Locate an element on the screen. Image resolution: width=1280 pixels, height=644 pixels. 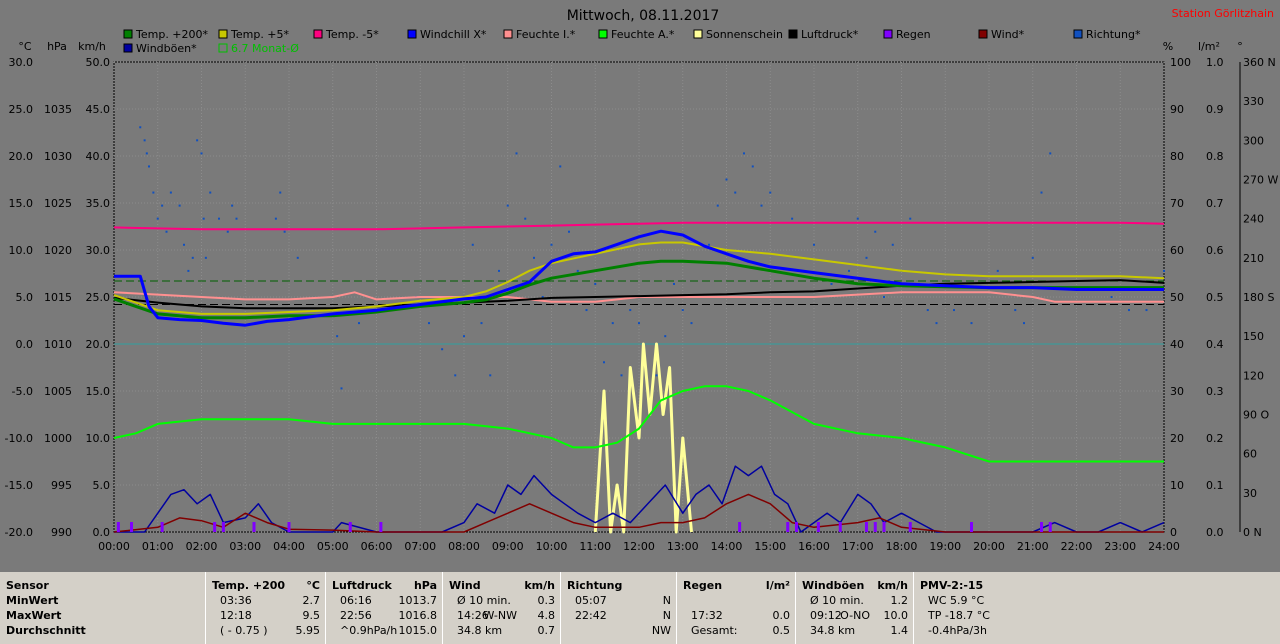
y-pressure-tick: 1000 is located at coordinates (58, 438).